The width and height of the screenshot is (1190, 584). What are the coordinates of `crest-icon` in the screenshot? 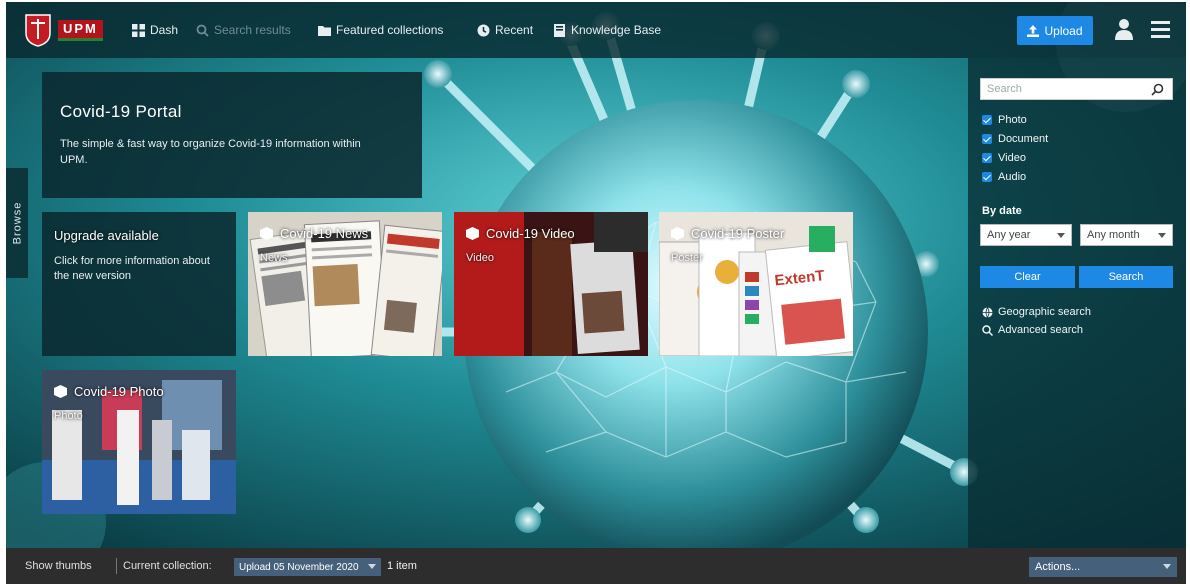 It's located at (38, 30).